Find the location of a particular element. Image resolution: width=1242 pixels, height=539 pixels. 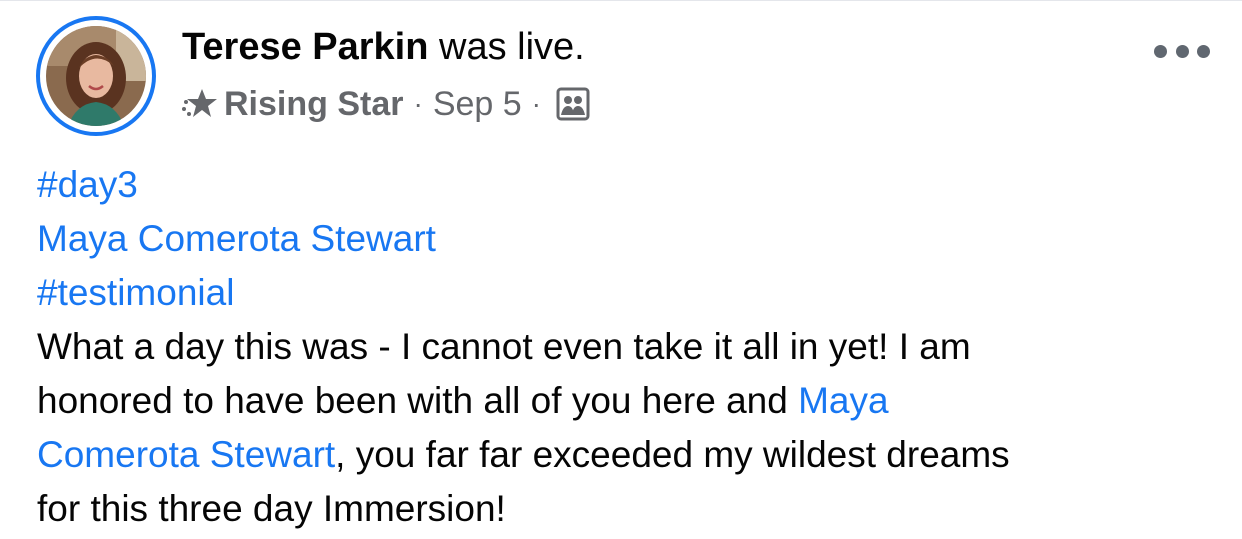

avatar is located at coordinates (96, 76).